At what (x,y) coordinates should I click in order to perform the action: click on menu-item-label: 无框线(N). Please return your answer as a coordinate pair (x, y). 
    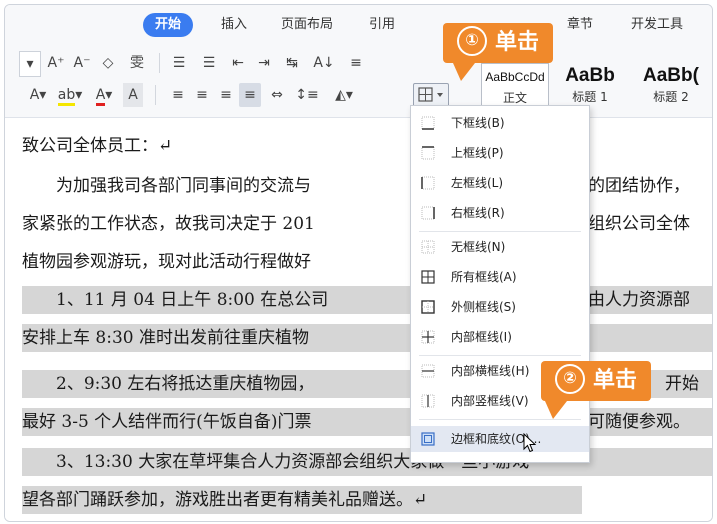
    Looking at the image, I should click on (478, 247).